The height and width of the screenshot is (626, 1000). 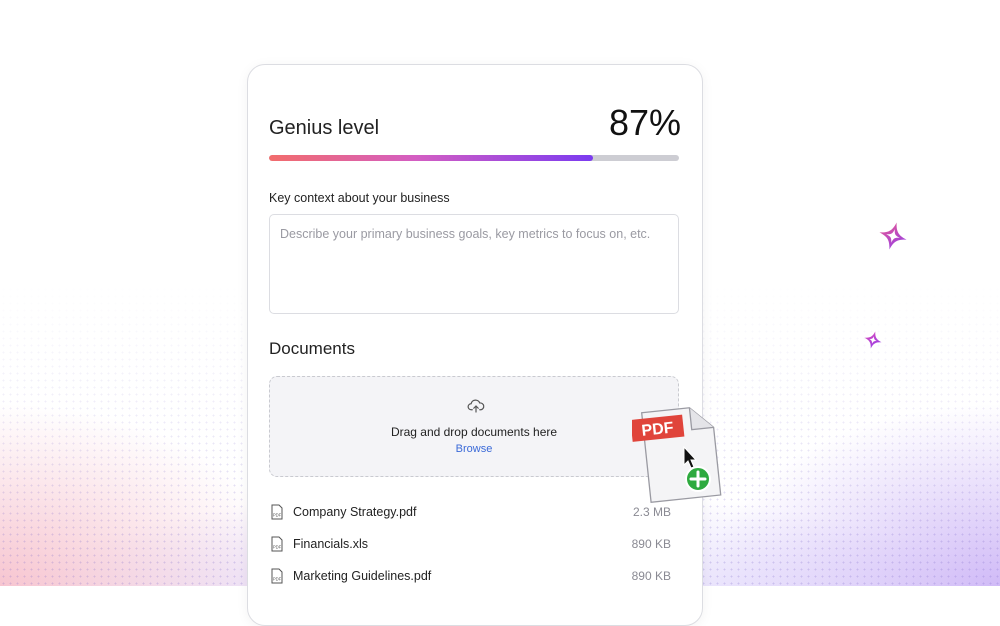 What do you see at coordinates (362, 576) in the screenshot?
I see `document-name: Marketing Guidelines.pdf` at bounding box center [362, 576].